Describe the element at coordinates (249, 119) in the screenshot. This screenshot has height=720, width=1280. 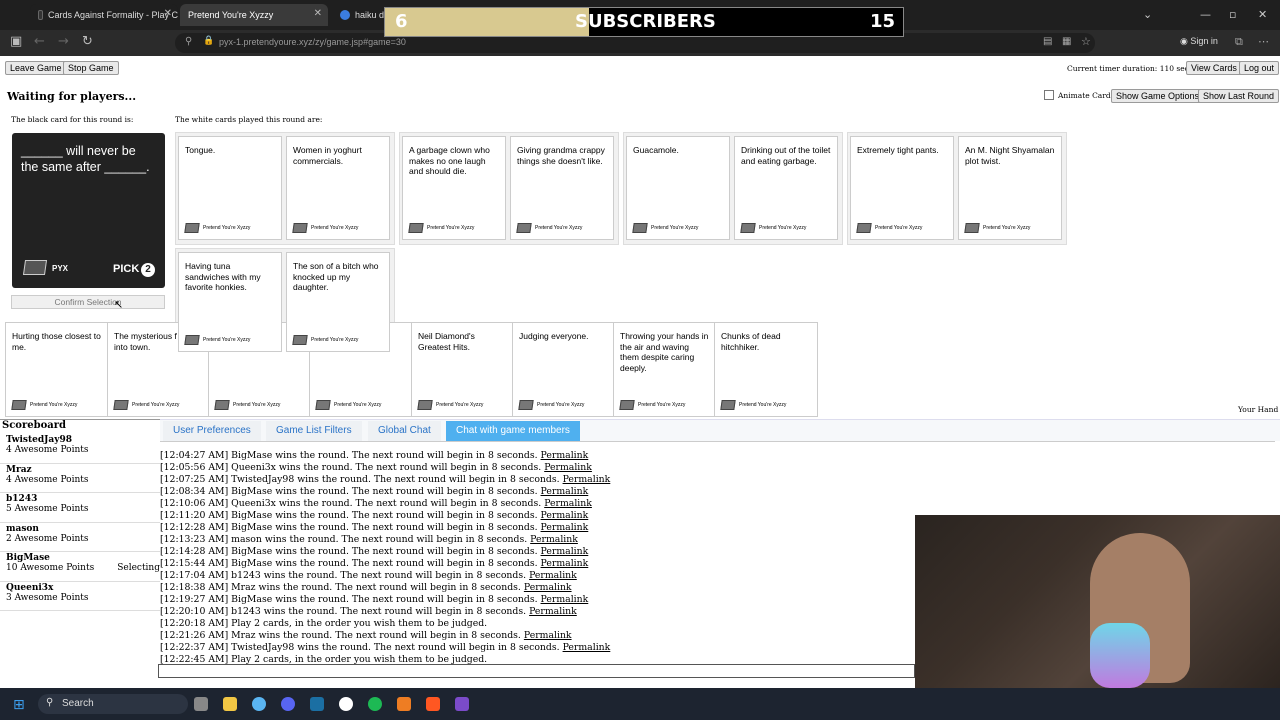
I see `white-cards-caption: The white cards played this round are:` at that location.